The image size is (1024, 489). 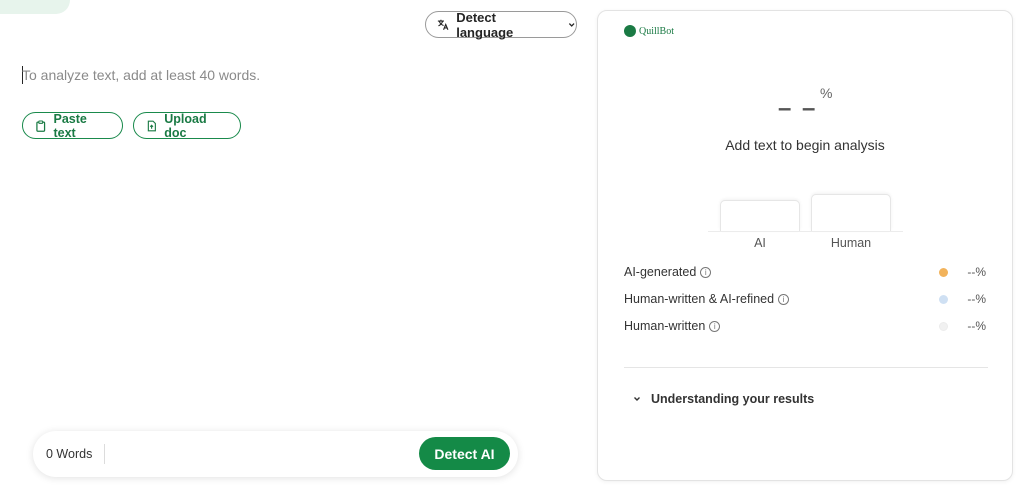 I want to click on translate-icon, so click(x=443, y=24).